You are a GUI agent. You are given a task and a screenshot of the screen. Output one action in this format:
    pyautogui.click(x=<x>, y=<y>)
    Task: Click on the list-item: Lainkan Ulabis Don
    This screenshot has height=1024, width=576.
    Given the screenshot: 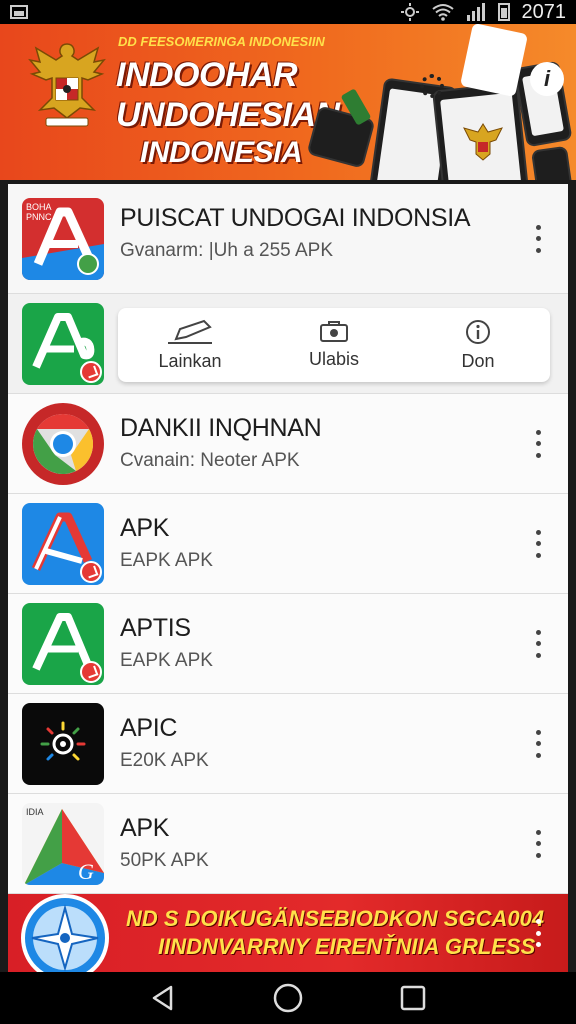 What is the action you would take?
    pyautogui.click(x=288, y=344)
    